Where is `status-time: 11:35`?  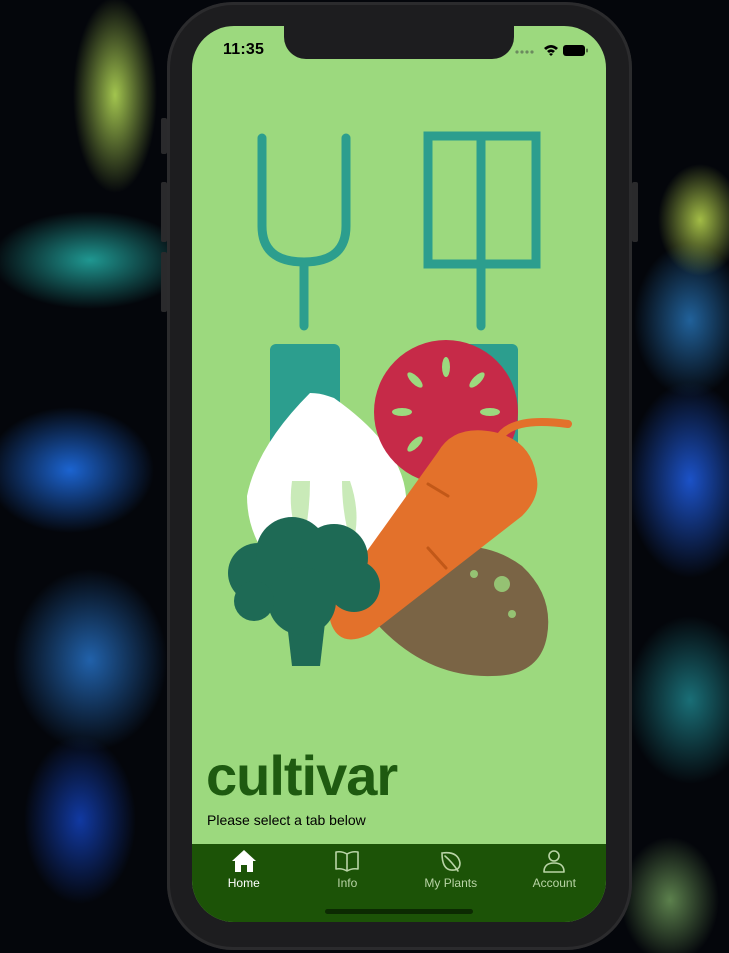
status-time: 11:35 is located at coordinates (244, 49).